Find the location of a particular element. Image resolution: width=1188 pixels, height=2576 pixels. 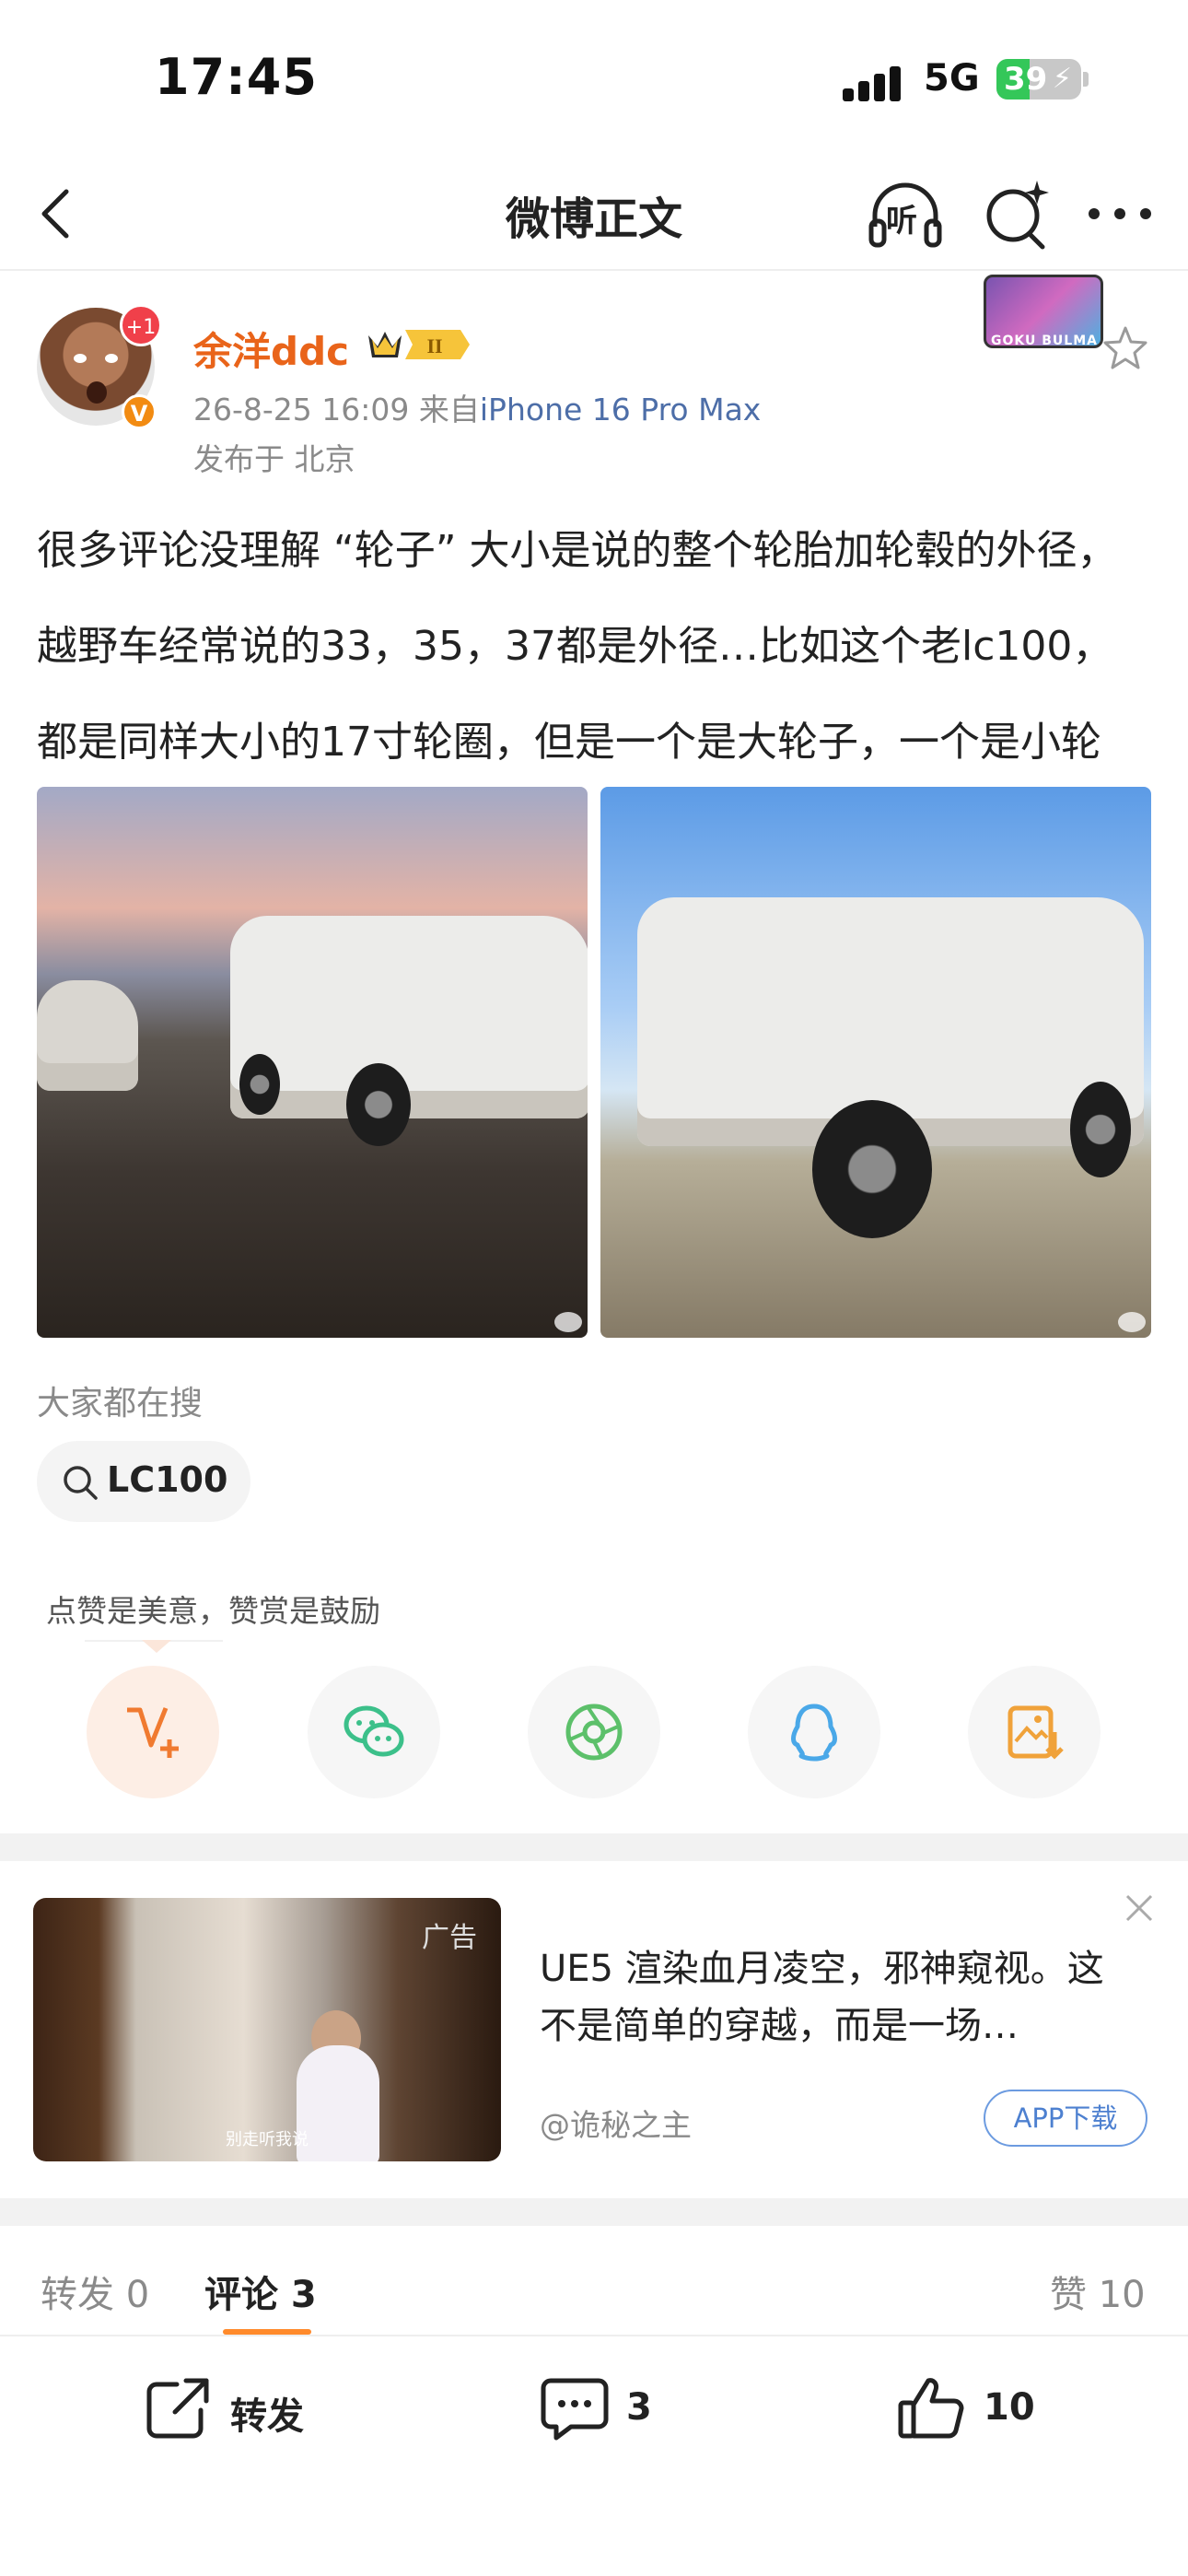

sticker-text: GOKU BULMA is located at coordinates (1044, 341).